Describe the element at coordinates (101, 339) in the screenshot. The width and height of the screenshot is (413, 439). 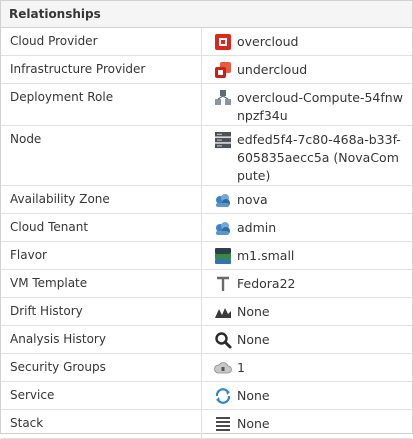
I see `row-label: Analysis History` at that location.